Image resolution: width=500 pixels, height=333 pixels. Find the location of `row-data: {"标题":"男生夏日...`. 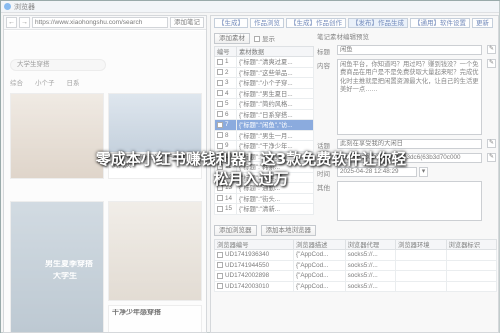

row-data: {"标题":"男生夏日... is located at coordinates (275, 93).